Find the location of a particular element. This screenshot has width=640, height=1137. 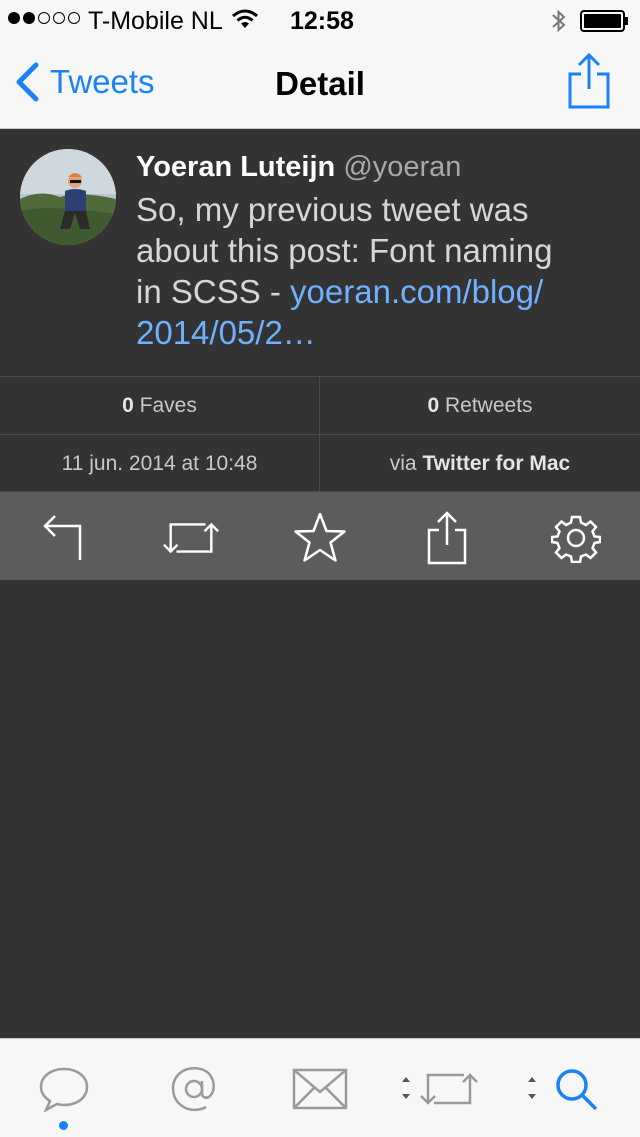

tweet-action-toolbar is located at coordinates (320, 536).